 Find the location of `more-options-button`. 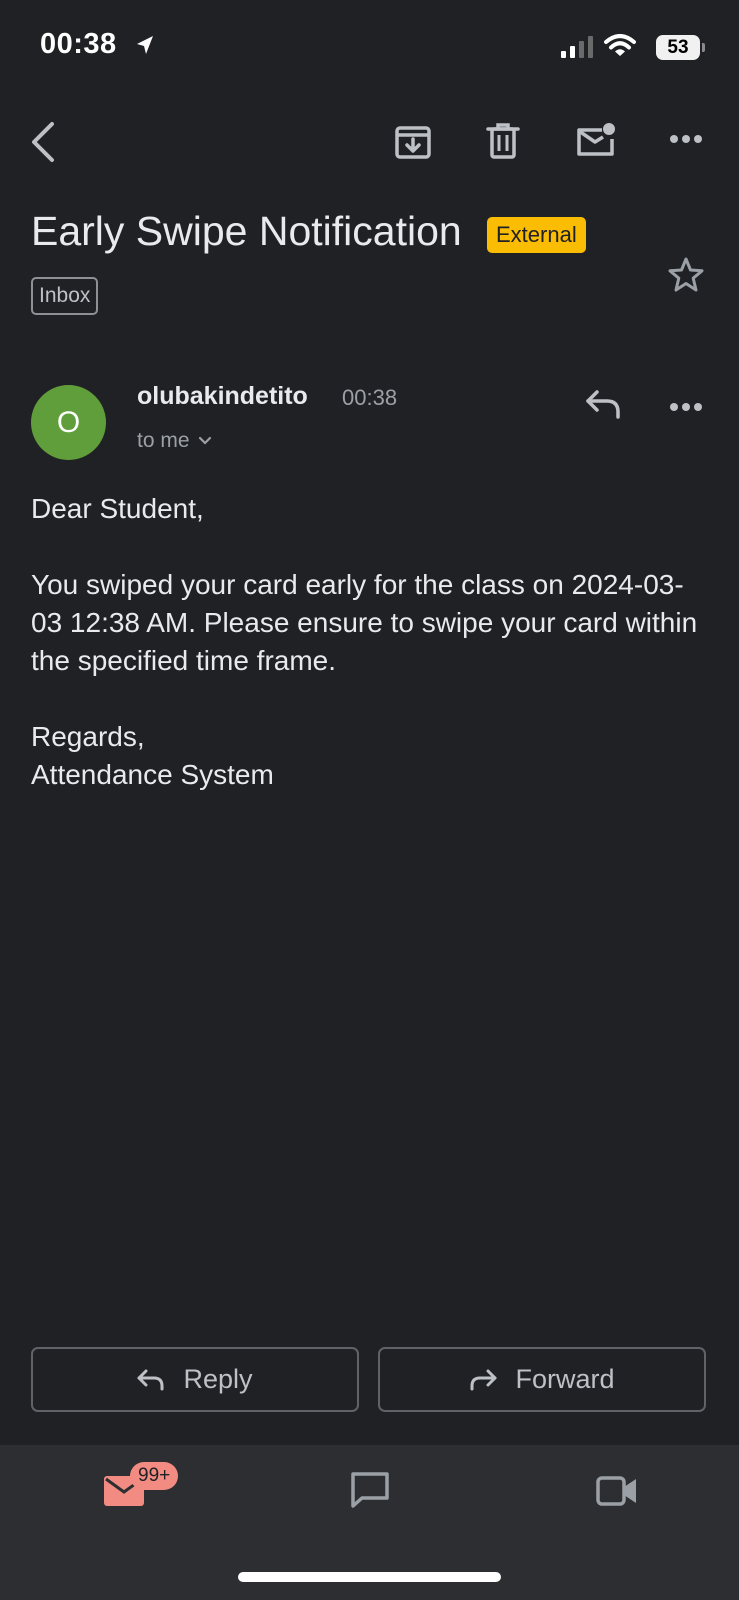

more-options-button is located at coordinates (686, 139).